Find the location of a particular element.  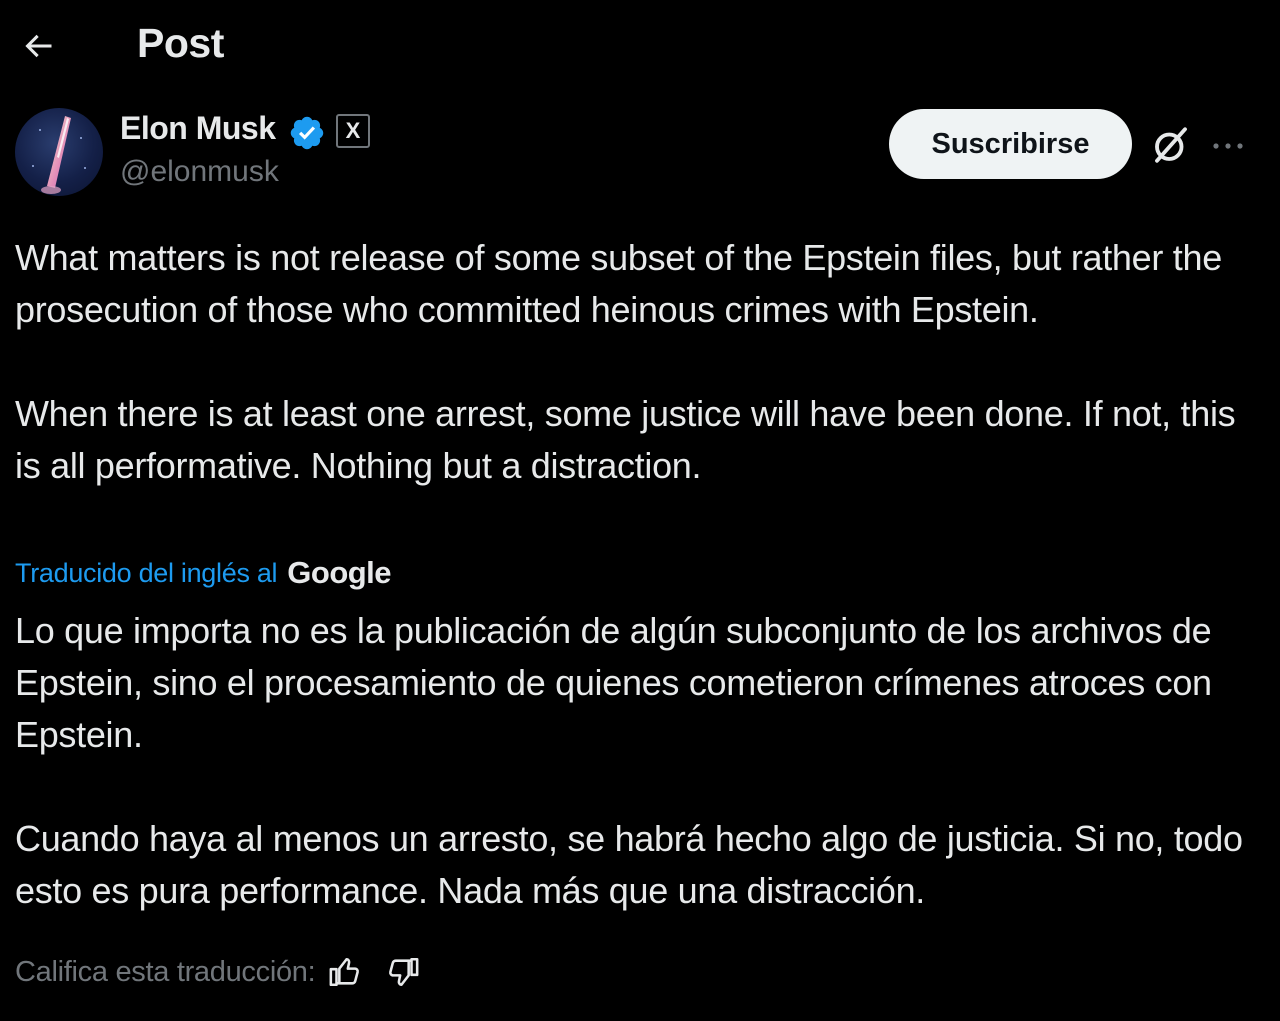

more-options-button is located at coordinates (1228, 146).